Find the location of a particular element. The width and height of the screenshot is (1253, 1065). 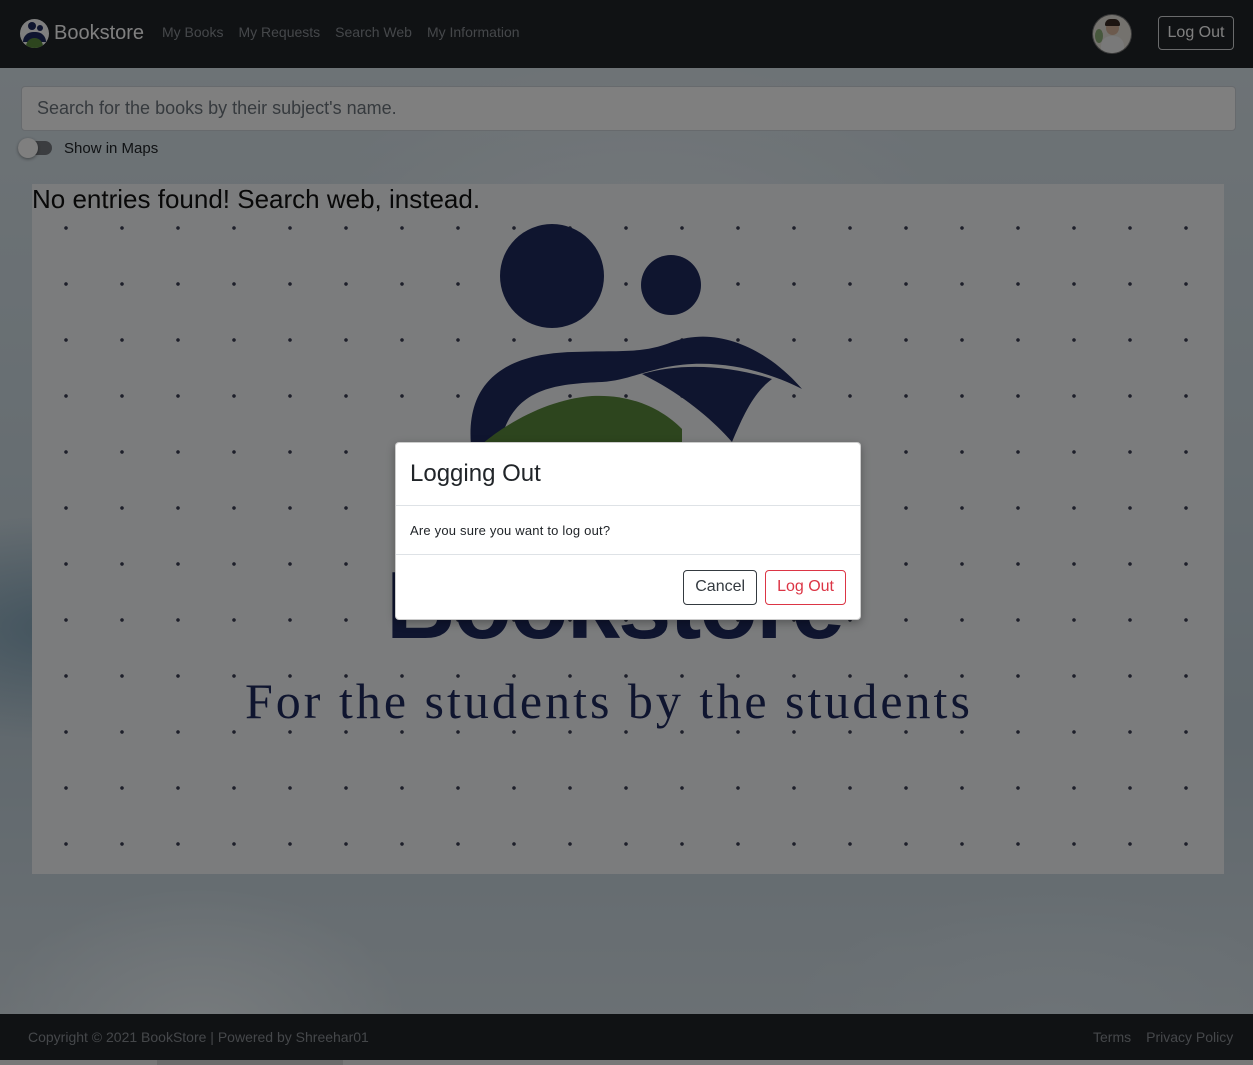

modal-header: Logging Out is located at coordinates (628, 474).